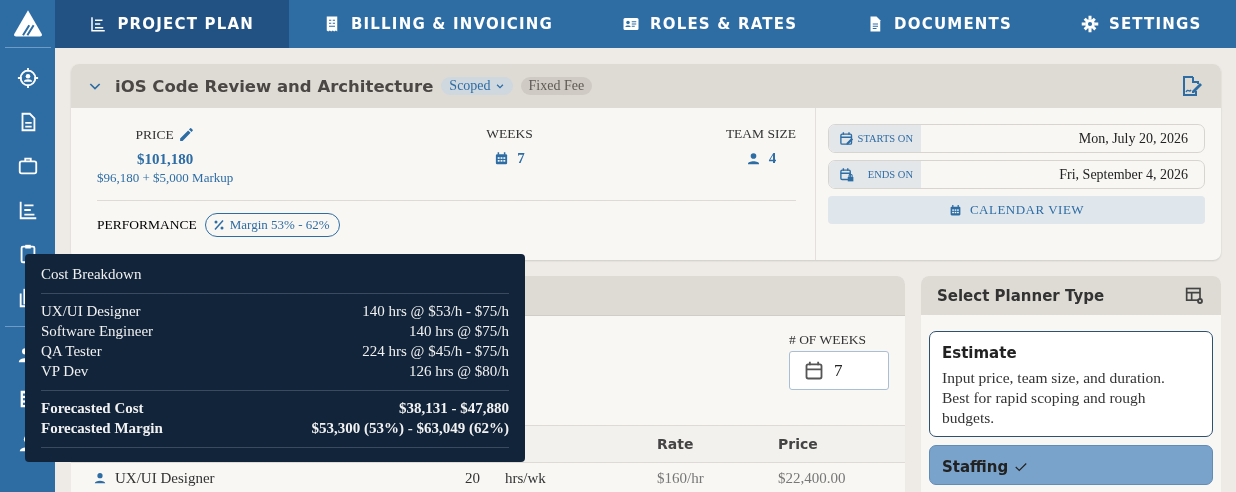 Image resolution: width=1236 pixels, height=492 pixels. Describe the element at coordinates (165, 159) in the screenshot. I see `price-value: $101,180` at that location.